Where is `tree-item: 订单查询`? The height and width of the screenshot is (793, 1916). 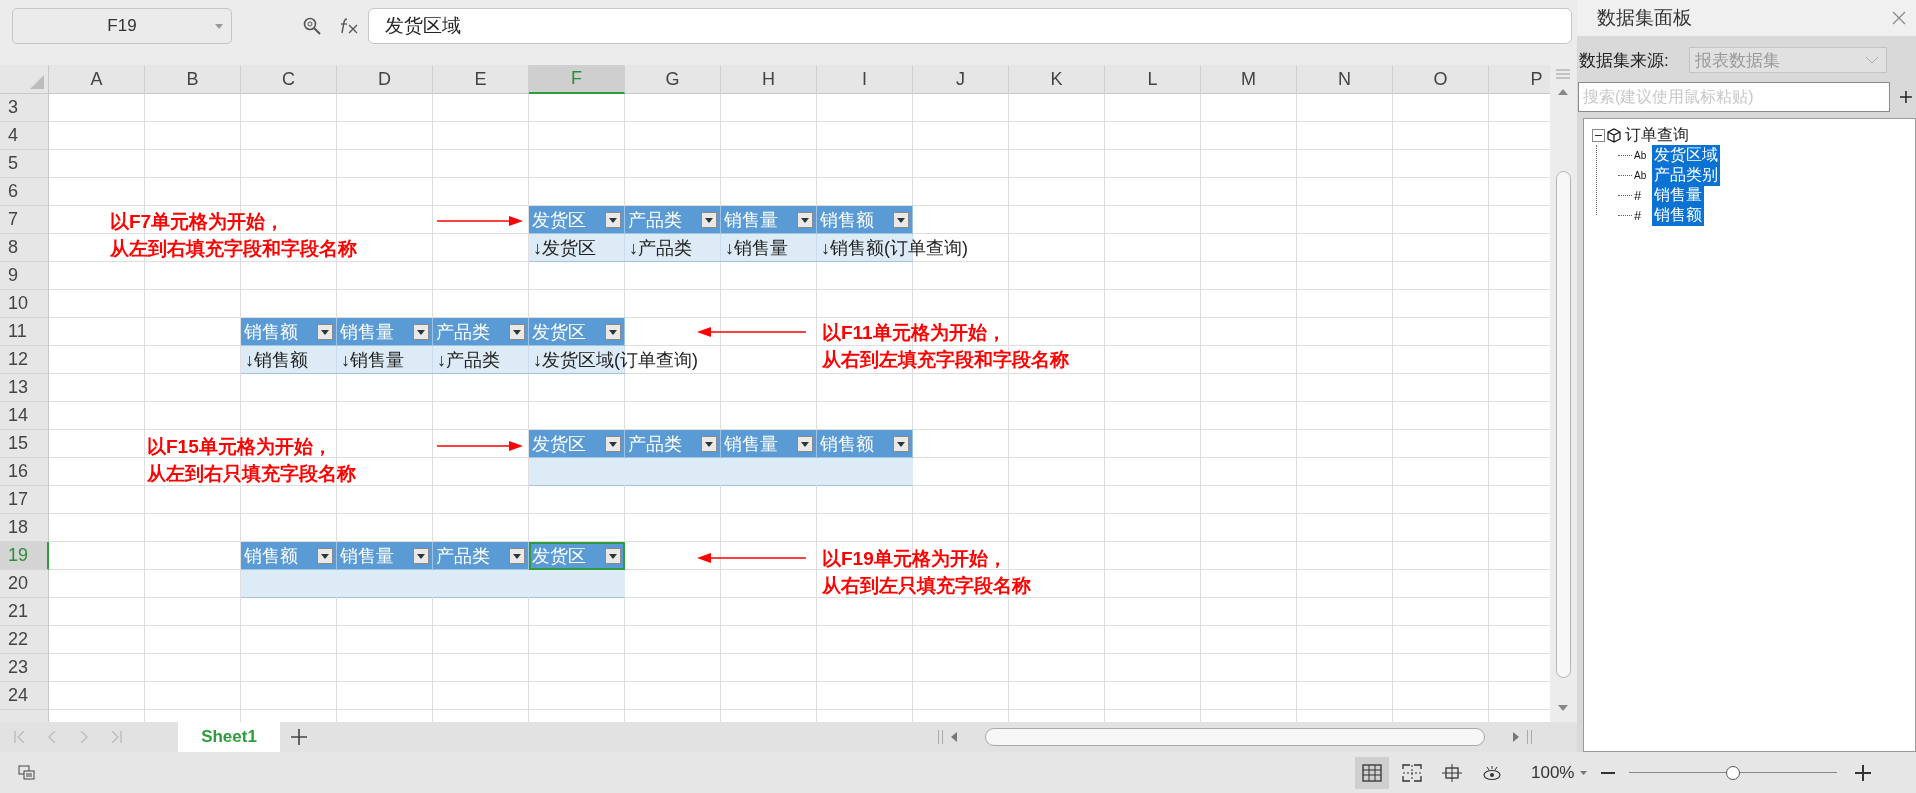 tree-item: 订单查询 is located at coordinates (1657, 135).